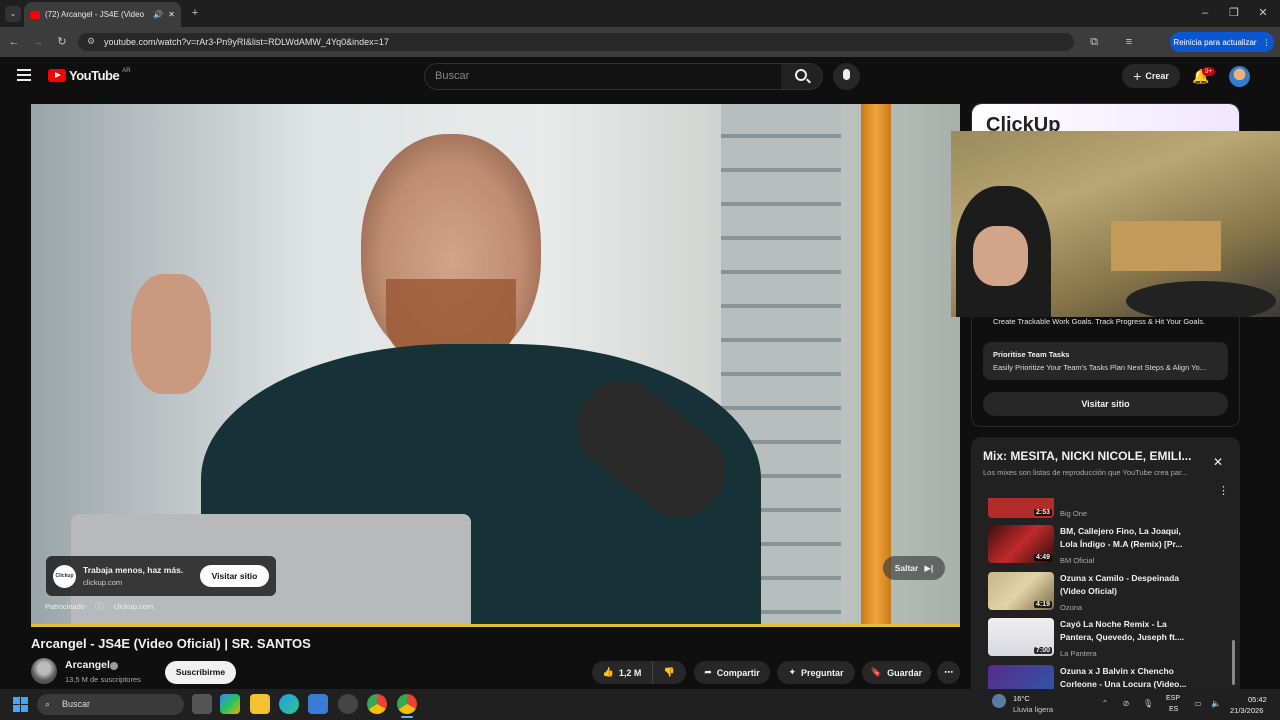 The width and height of the screenshot is (1280, 720). I want to click on skip-ad-button: Saltar ▶|, so click(914, 568).